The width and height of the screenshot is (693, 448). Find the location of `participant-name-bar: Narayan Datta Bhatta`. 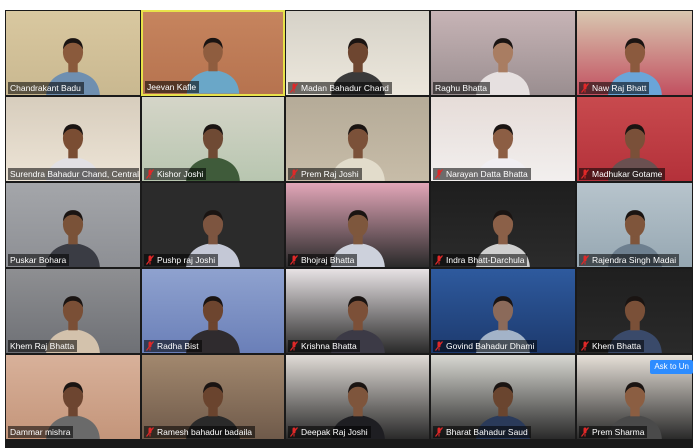

participant-name-bar: Narayan Datta Bhatta is located at coordinates (482, 174).